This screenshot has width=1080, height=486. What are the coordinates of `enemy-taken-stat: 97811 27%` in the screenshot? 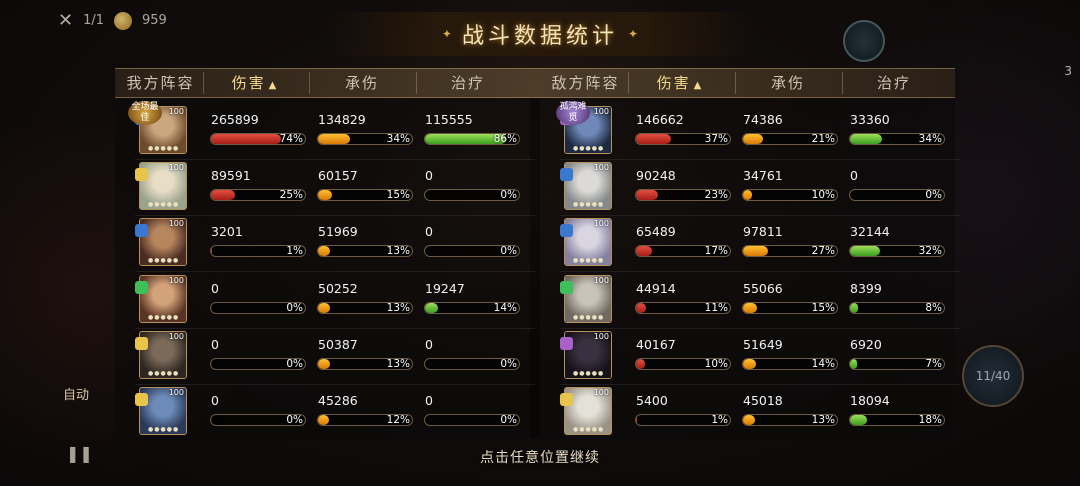 It's located at (790, 246).